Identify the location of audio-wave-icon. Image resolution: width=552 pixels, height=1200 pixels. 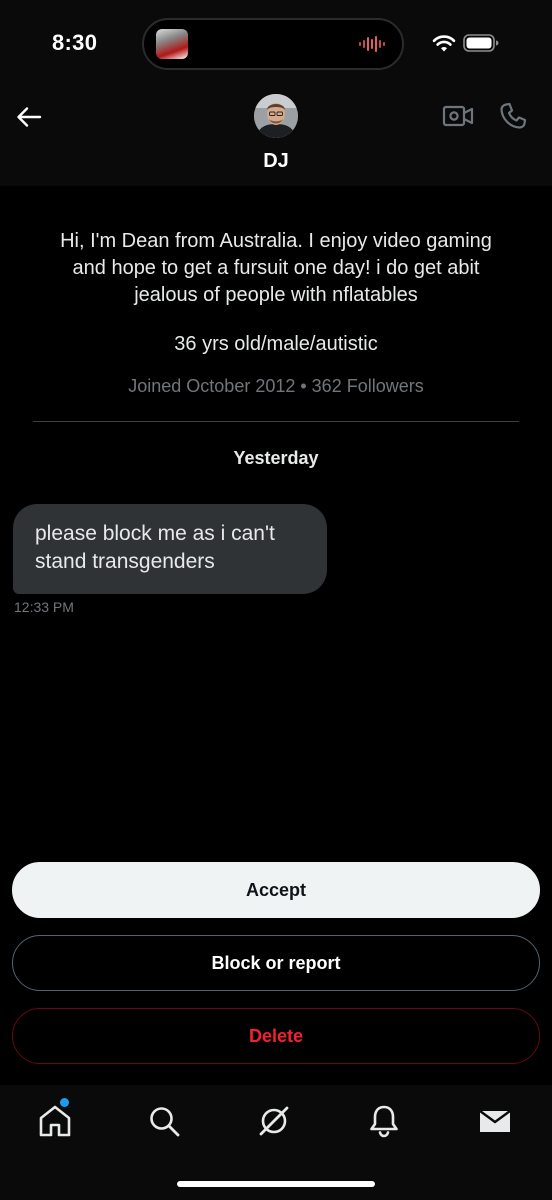
(372, 44).